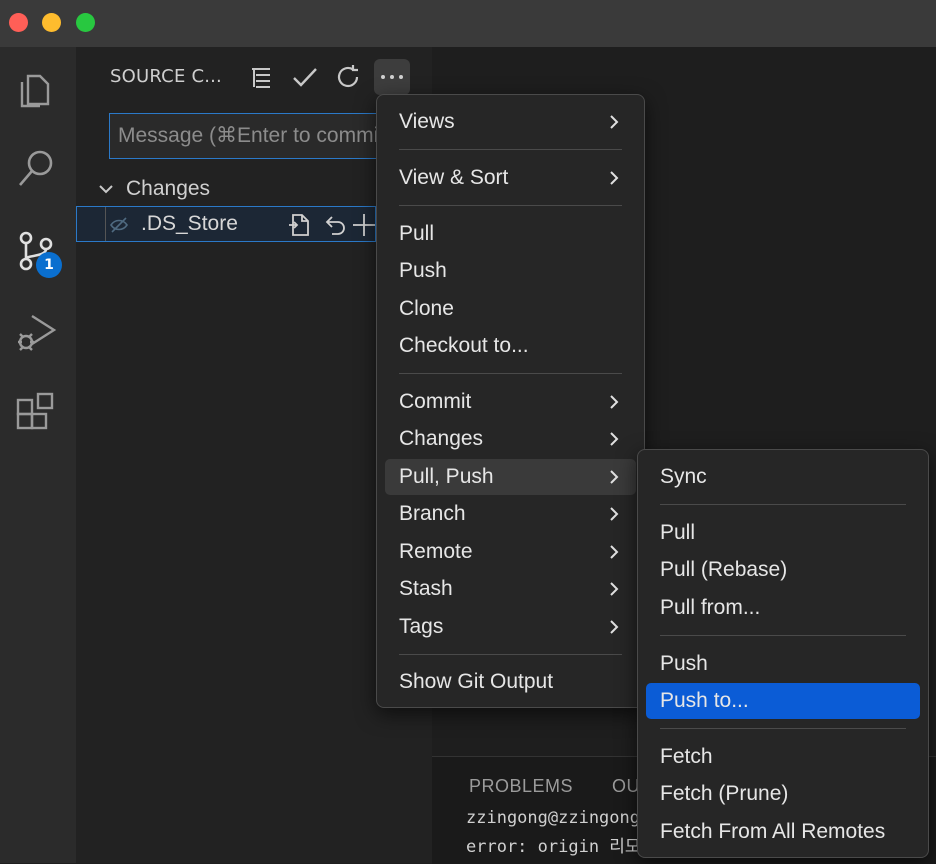 The height and width of the screenshot is (864, 936). I want to click on changes-count-badge: 1, so click(49, 265).